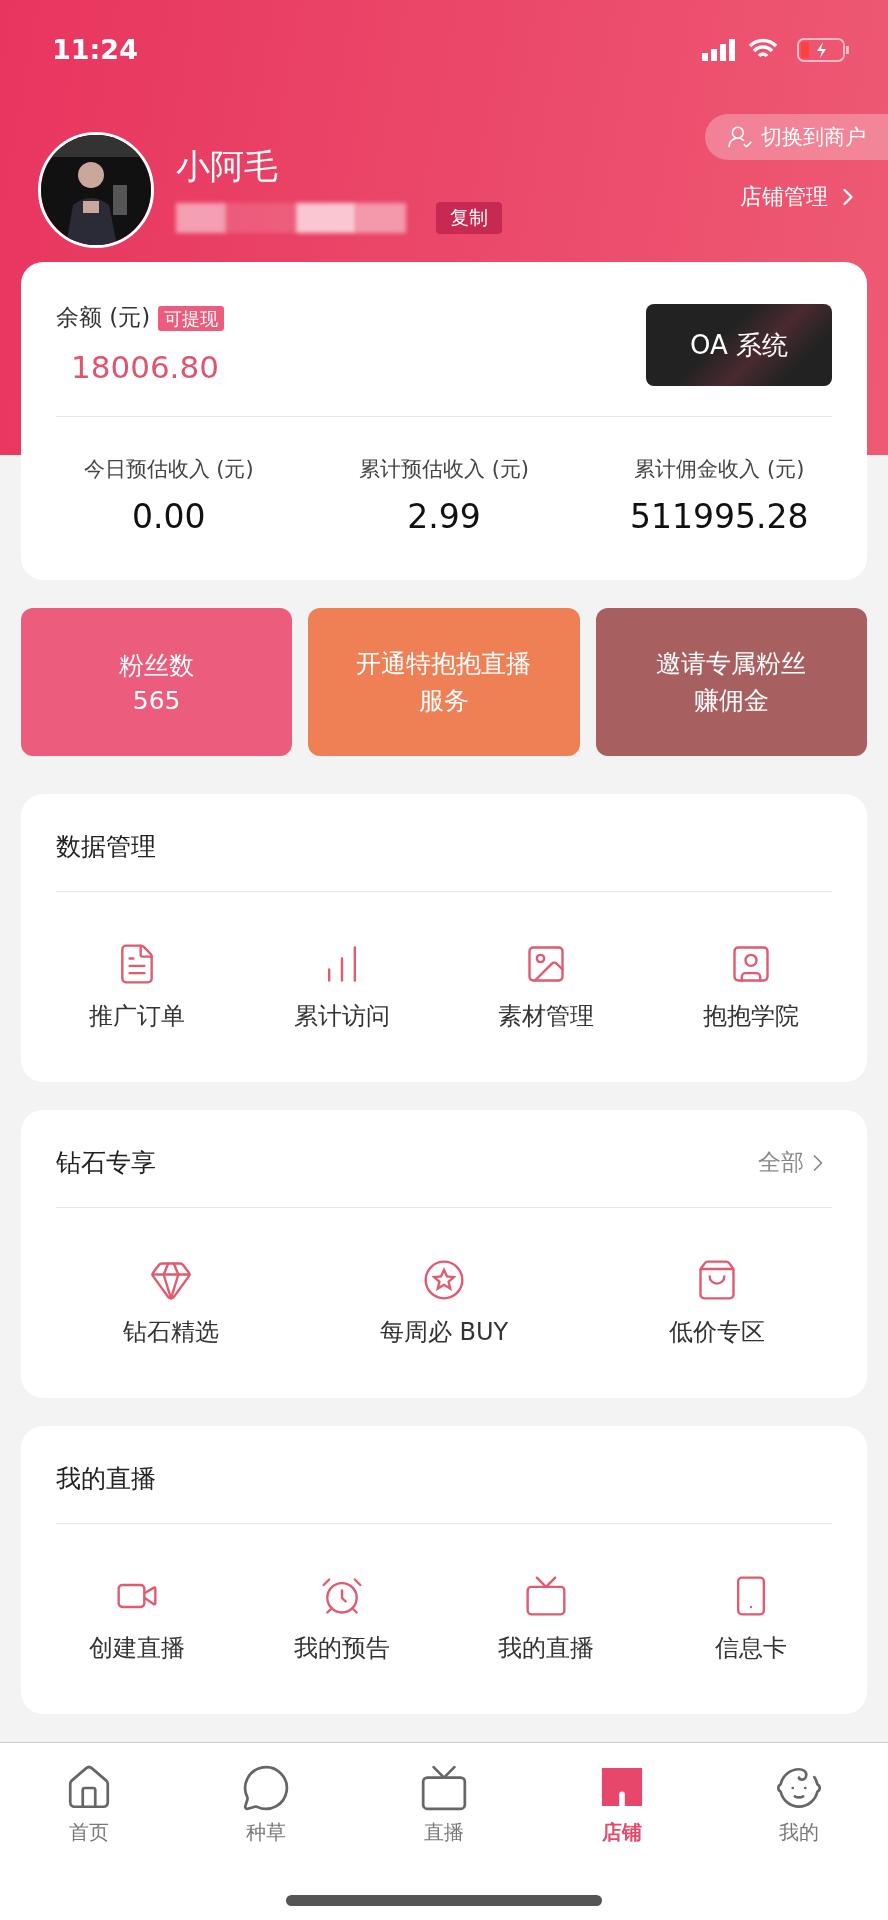 This screenshot has width=888, height=1920. What do you see at coordinates (719, 469) in the screenshot?
I see `stat-label: 累计佣金收入 (元)` at bounding box center [719, 469].